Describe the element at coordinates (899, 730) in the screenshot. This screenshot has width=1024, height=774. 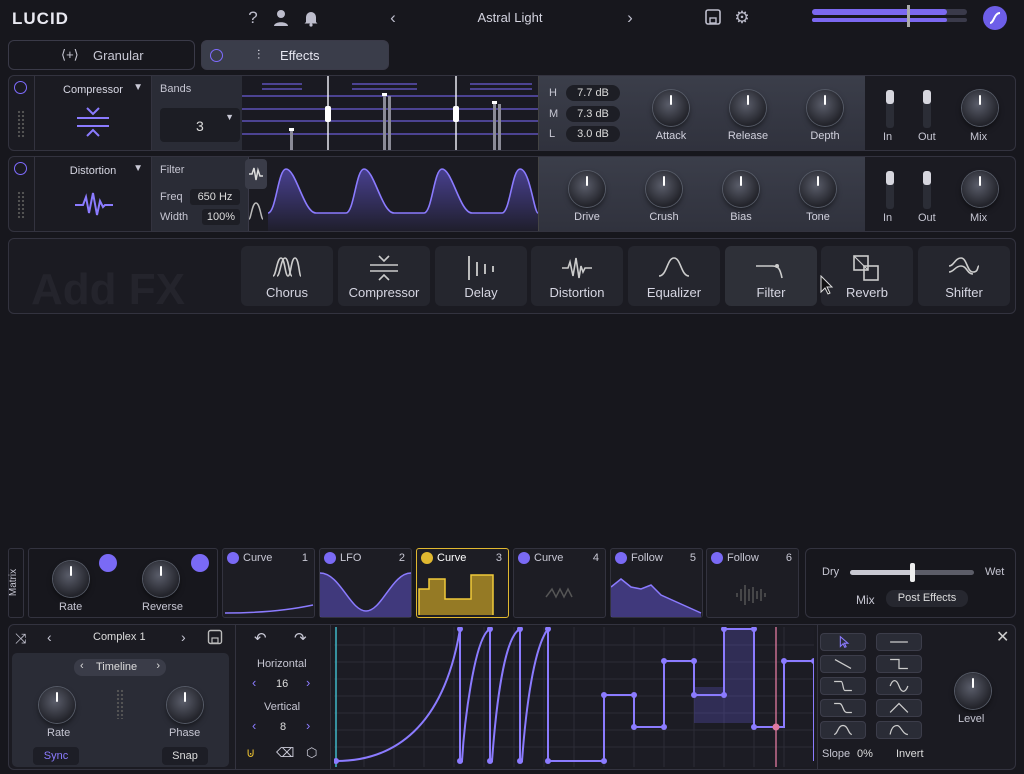
I see `decay-shape-icon` at that location.